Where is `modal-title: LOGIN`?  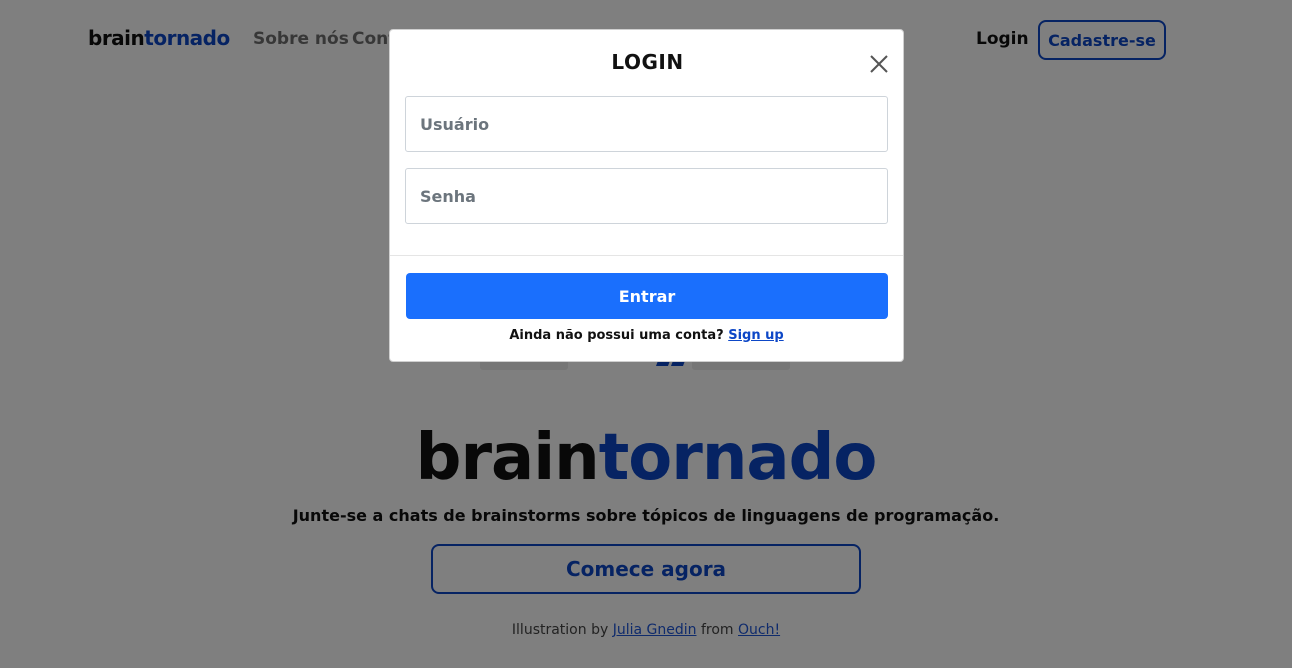 modal-title: LOGIN is located at coordinates (647, 62).